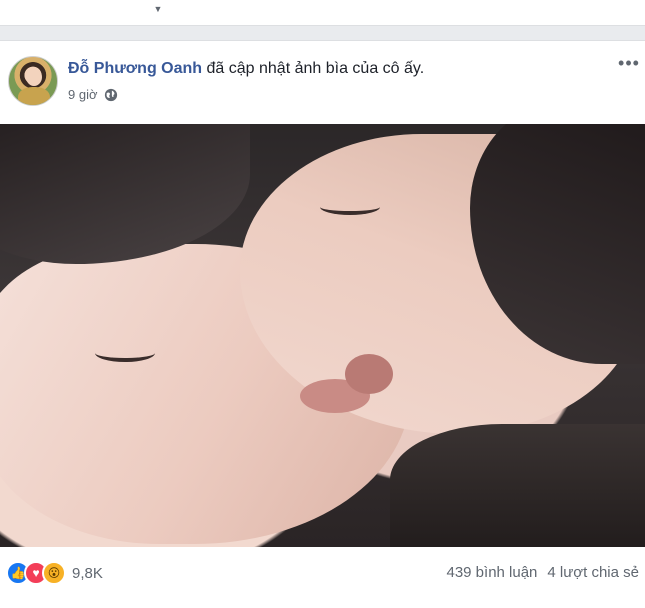  Describe the element at coordinates (135, 68) in the screenshot. I see `author-name-link: Đỗ Phương Oanh` at that location.